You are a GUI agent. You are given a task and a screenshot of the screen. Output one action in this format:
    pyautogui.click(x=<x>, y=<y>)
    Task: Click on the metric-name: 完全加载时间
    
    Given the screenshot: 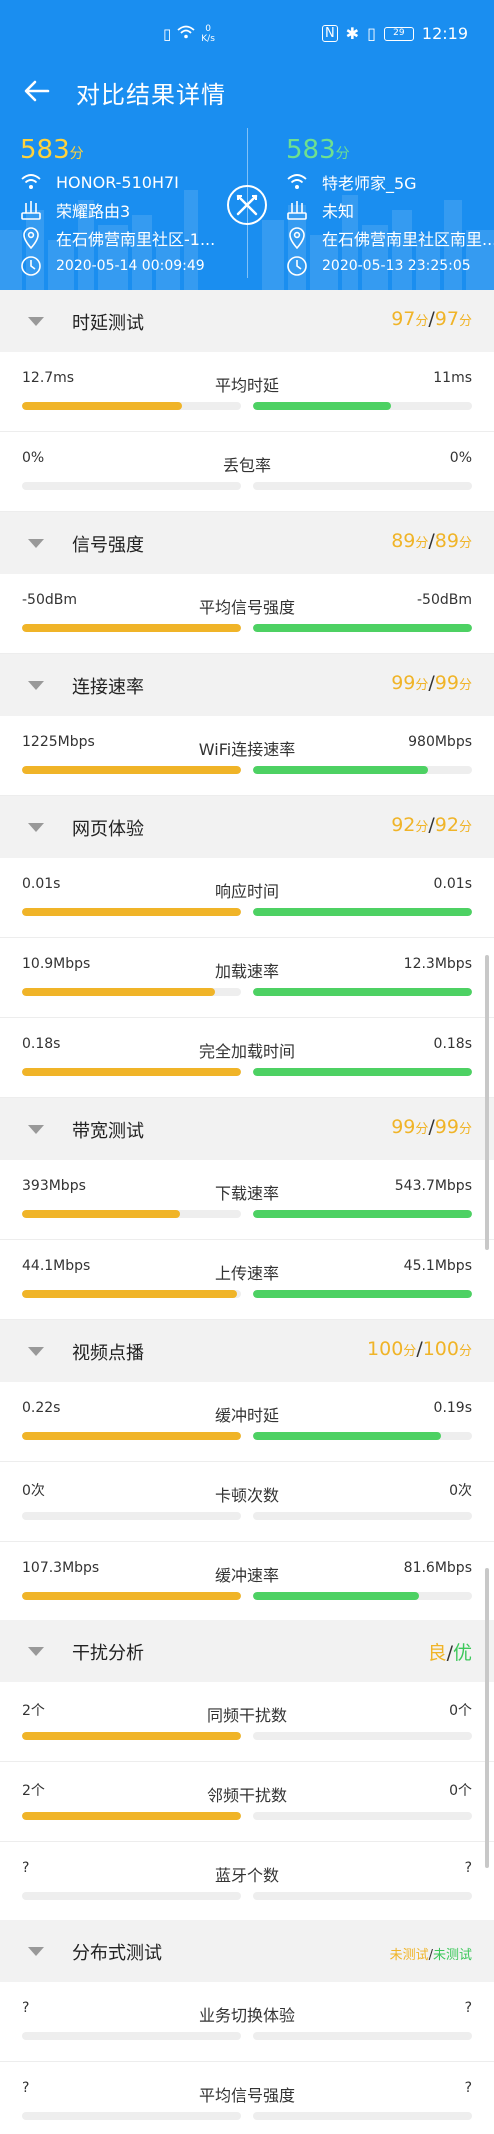 What is the action you would take?
    pyautogui.click(x=246, y=1051)
    